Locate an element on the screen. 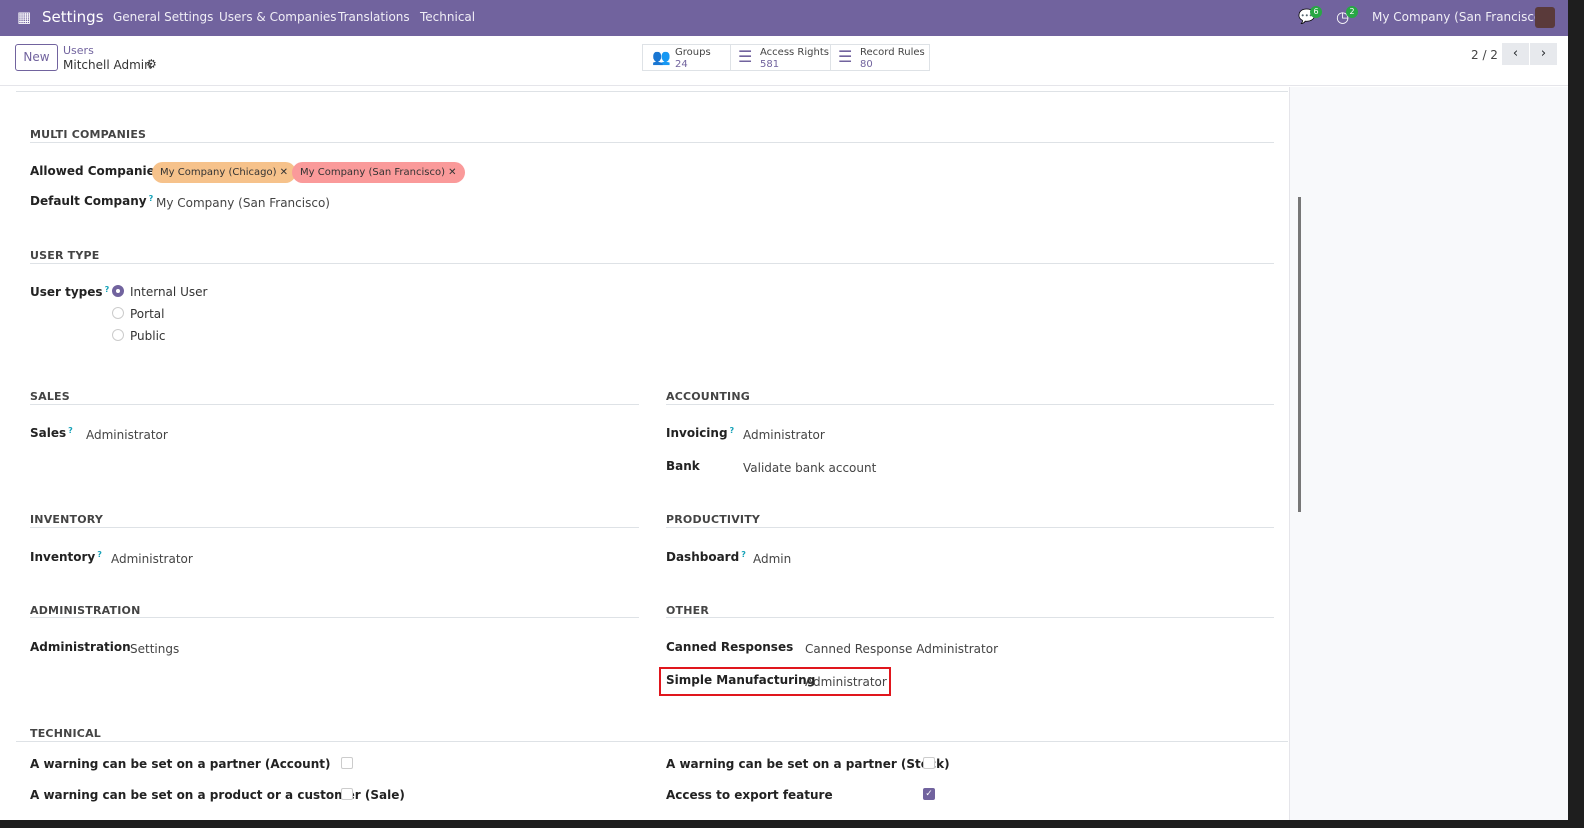 This screenshot has width=1584, height=828. technical-item-label: Access to export feature is located at coordinates (749, 795).